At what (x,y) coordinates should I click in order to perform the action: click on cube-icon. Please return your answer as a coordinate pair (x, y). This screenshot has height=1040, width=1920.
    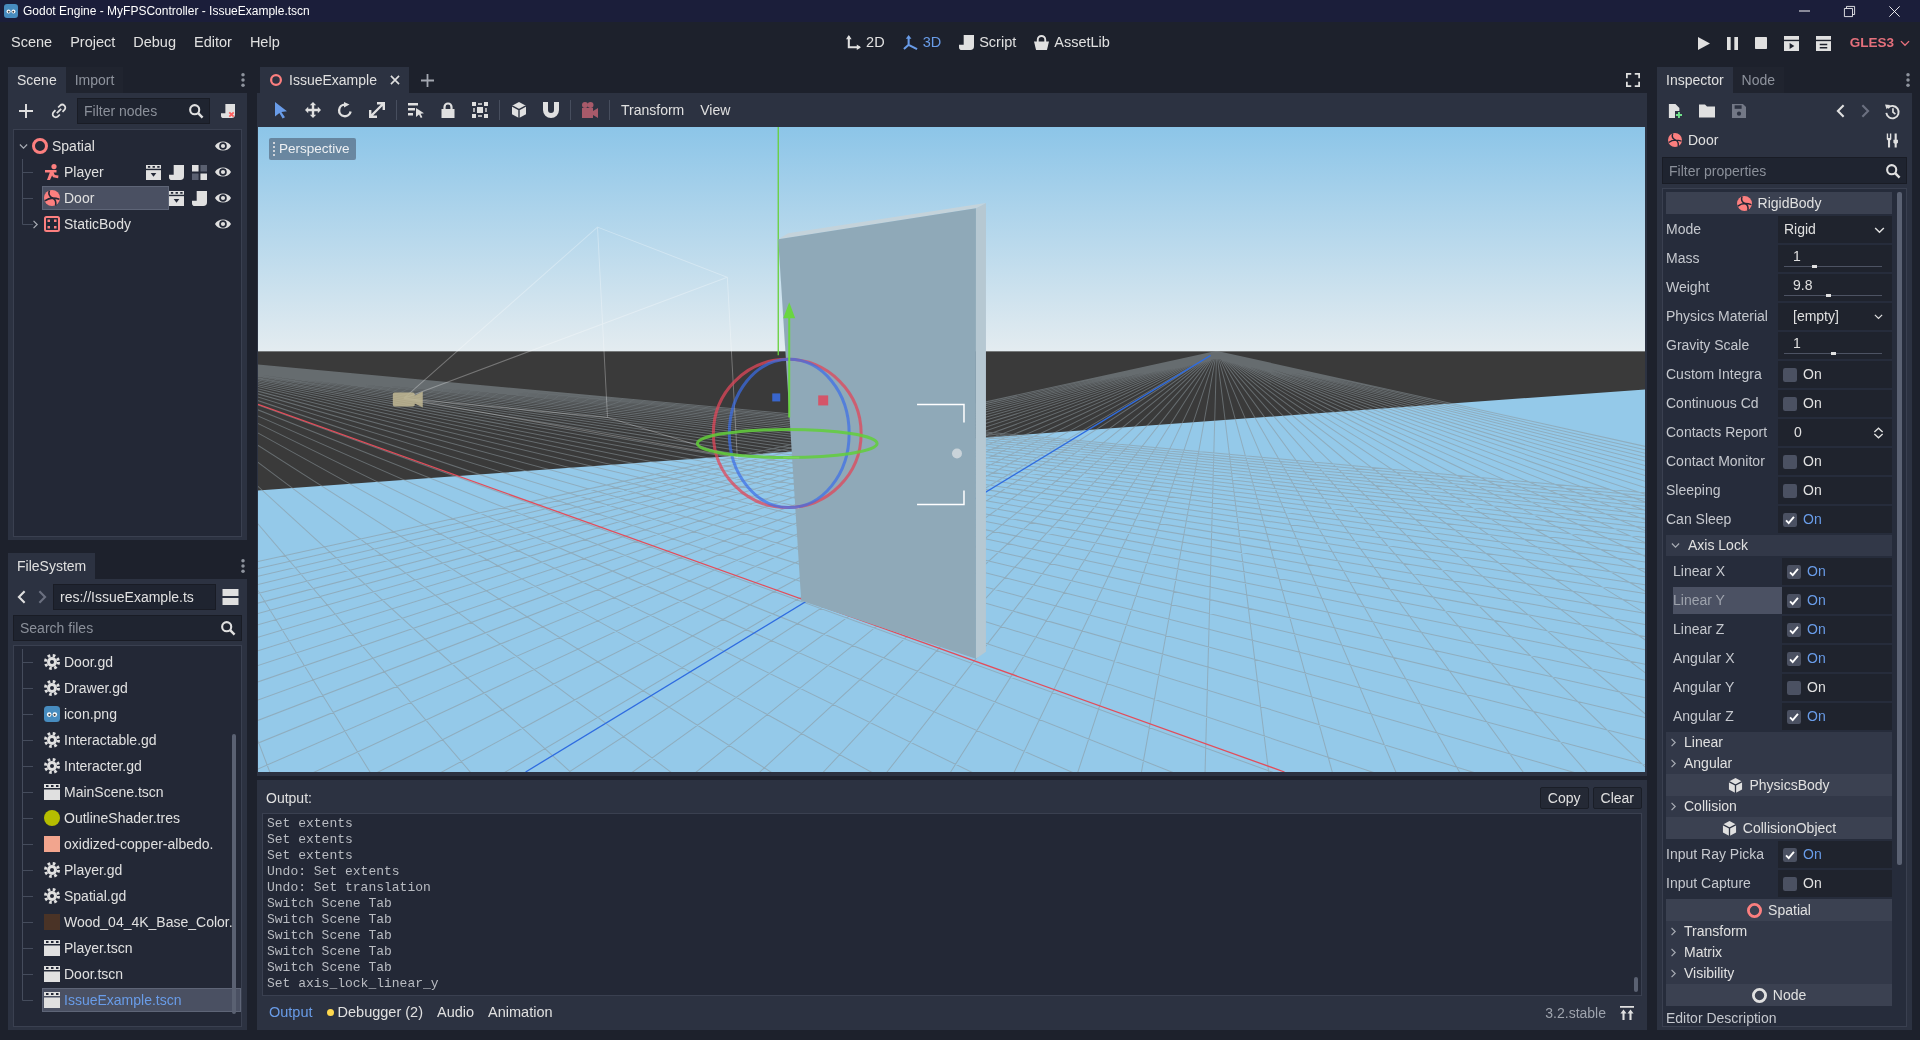
    Looking at the image, I should click on (519, 110).